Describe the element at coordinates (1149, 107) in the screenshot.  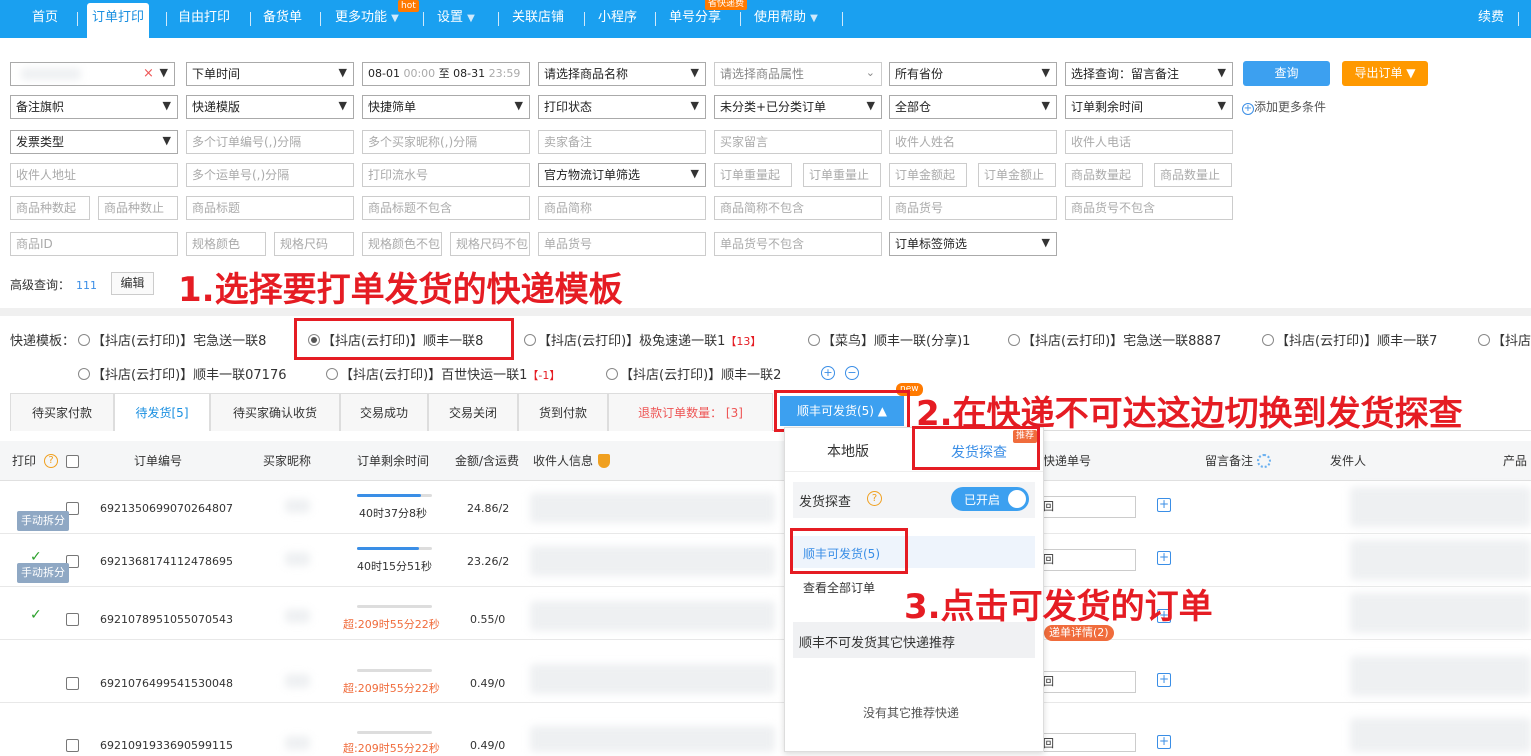
I see `remaining-time-select: 订单剩余时间 ▼` at that location.